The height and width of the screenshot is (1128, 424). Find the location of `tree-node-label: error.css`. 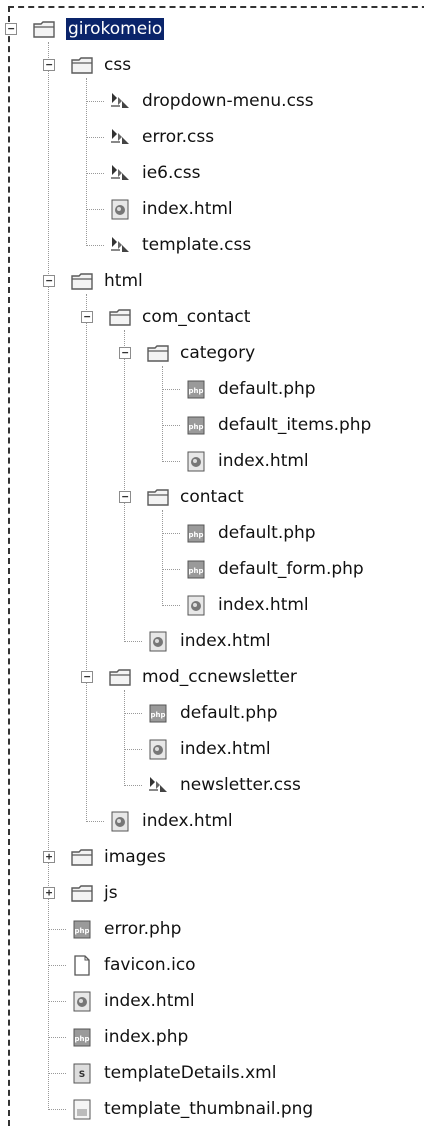

tree-node-label: error.css is located at coordinates (178, 137).